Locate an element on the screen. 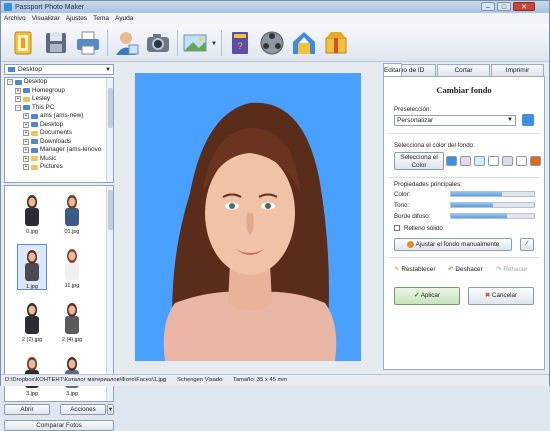  wand-icon: ⁄ is located at coordinates (527, 244).